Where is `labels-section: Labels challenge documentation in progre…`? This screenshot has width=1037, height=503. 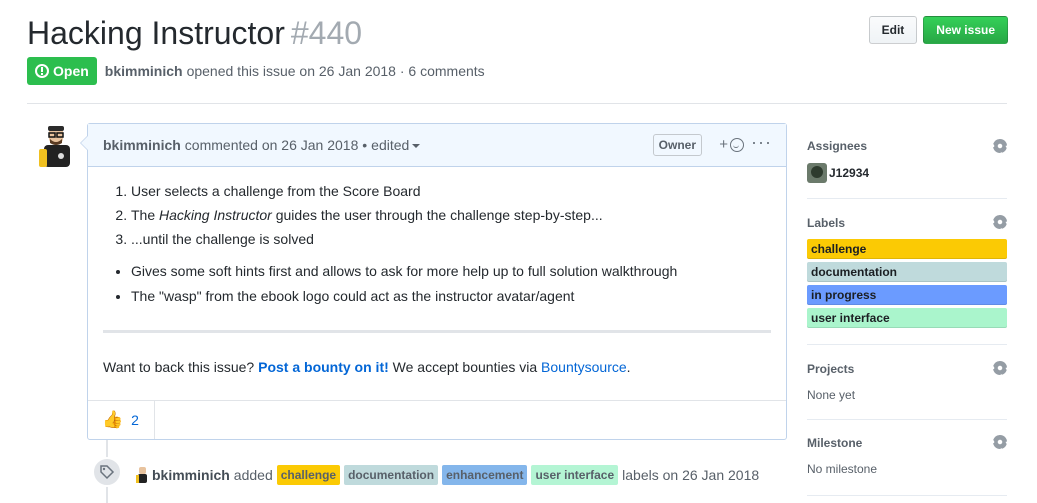 labels-section: Labels challenge documentation in progre… is located at coordinates (907, 272).